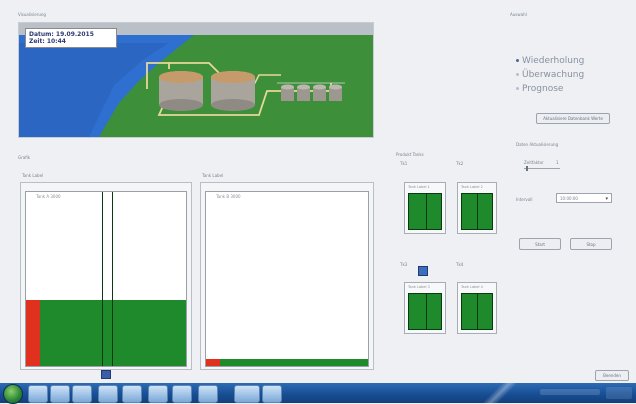 The width and height of the screenshot is (636, 404). I want to click on interval-select-value: 10:00:00, so click(569, 198).